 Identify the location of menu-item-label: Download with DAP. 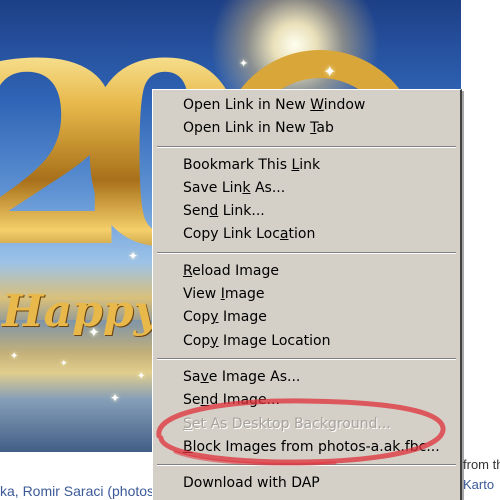
(251, 483).